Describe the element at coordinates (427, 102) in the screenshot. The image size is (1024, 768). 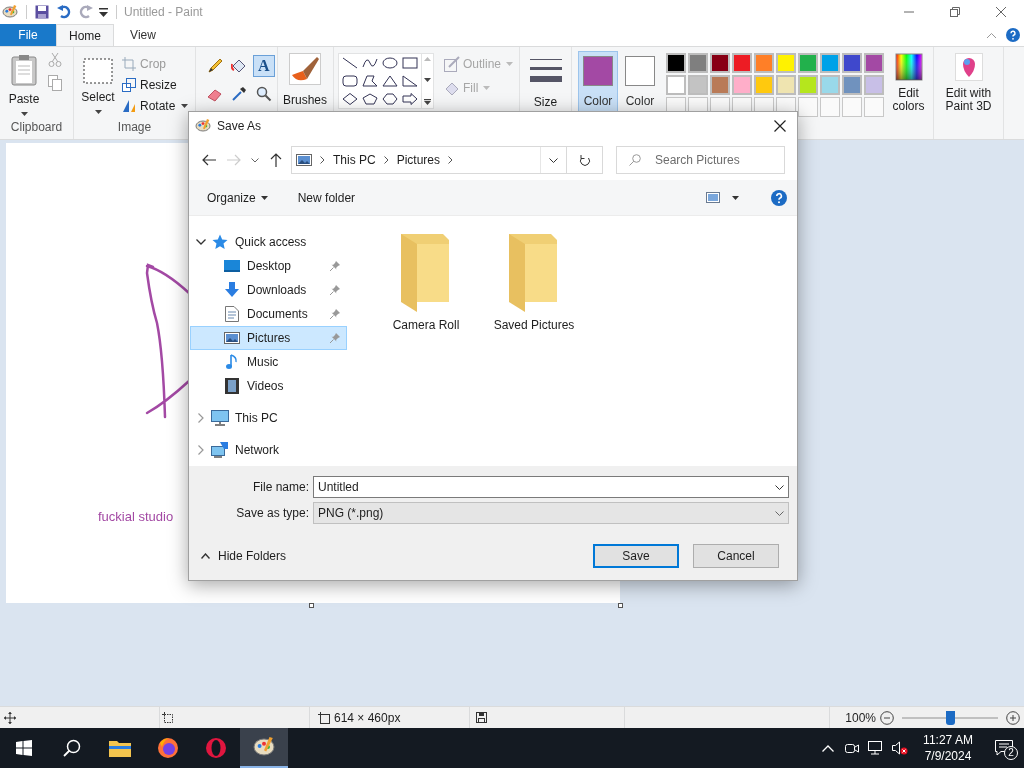
I see `more-shapes-icon` at that location.